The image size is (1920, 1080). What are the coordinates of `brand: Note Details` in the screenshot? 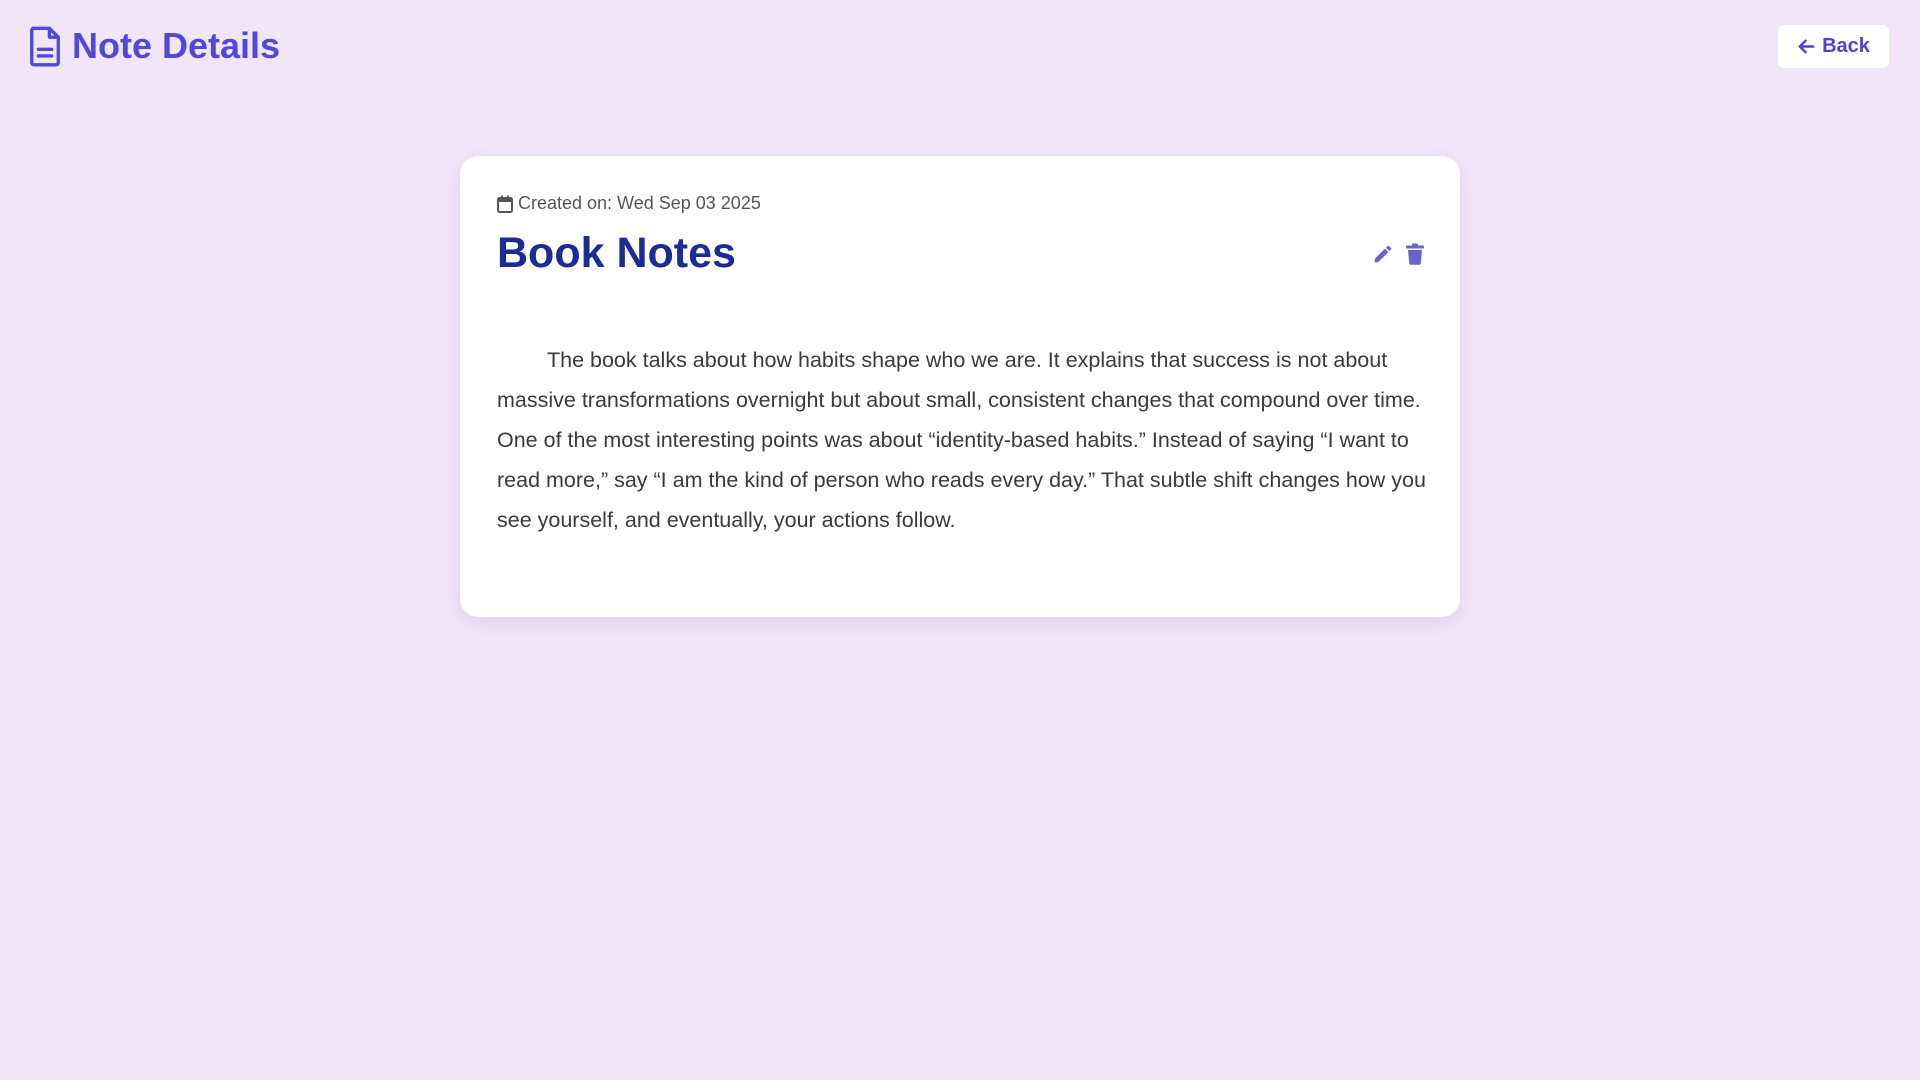 It's located at (154, 46).